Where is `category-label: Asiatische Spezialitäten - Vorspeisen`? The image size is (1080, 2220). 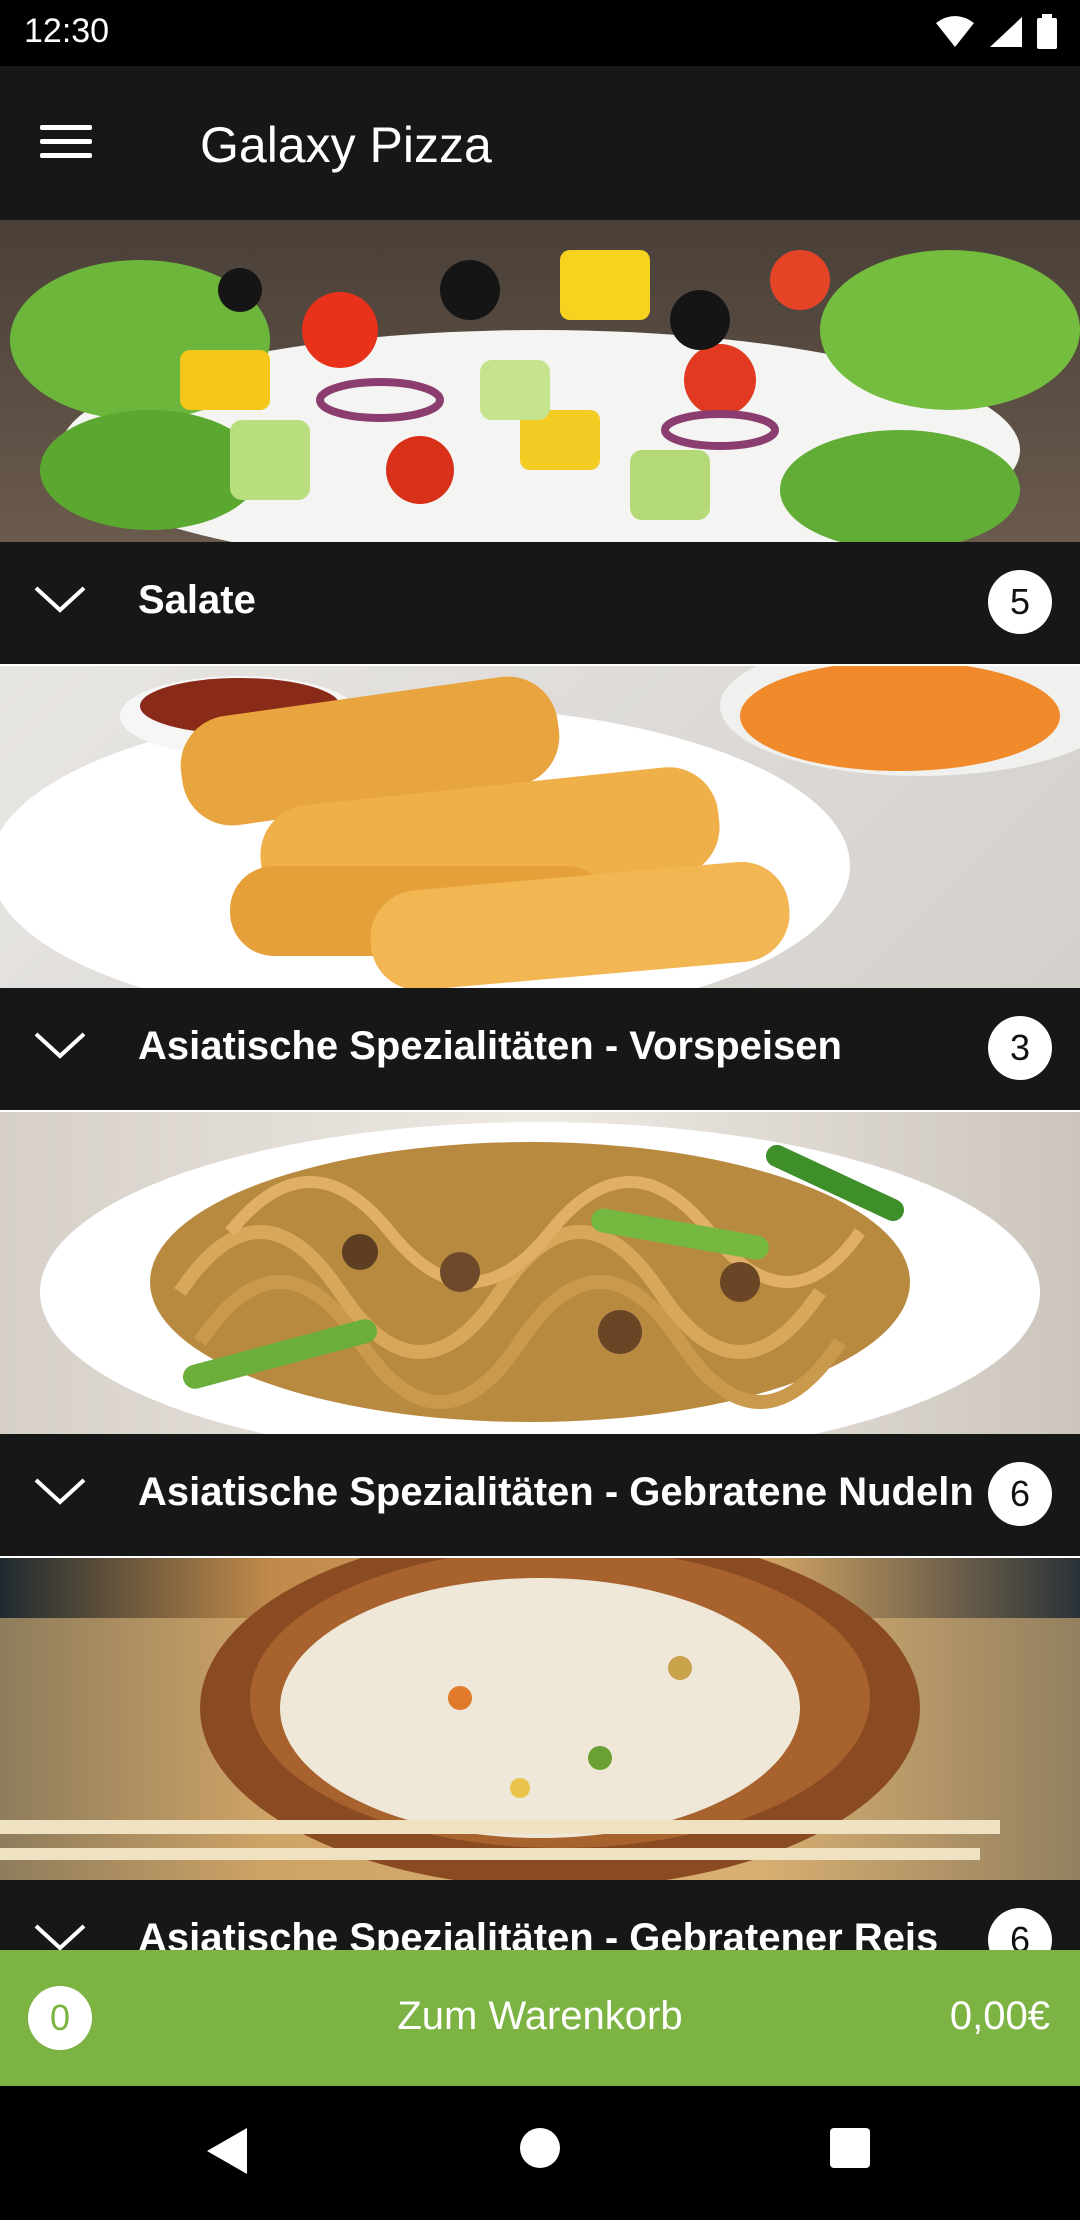
category-label: Asiatische Spezialitäten - Vorspeisen is located at coordinates (490, 1046).